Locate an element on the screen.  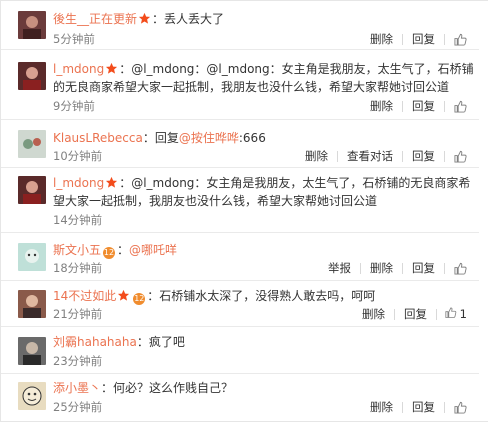
timestamp: 10分钟前 is located at coordinates (78, 156).